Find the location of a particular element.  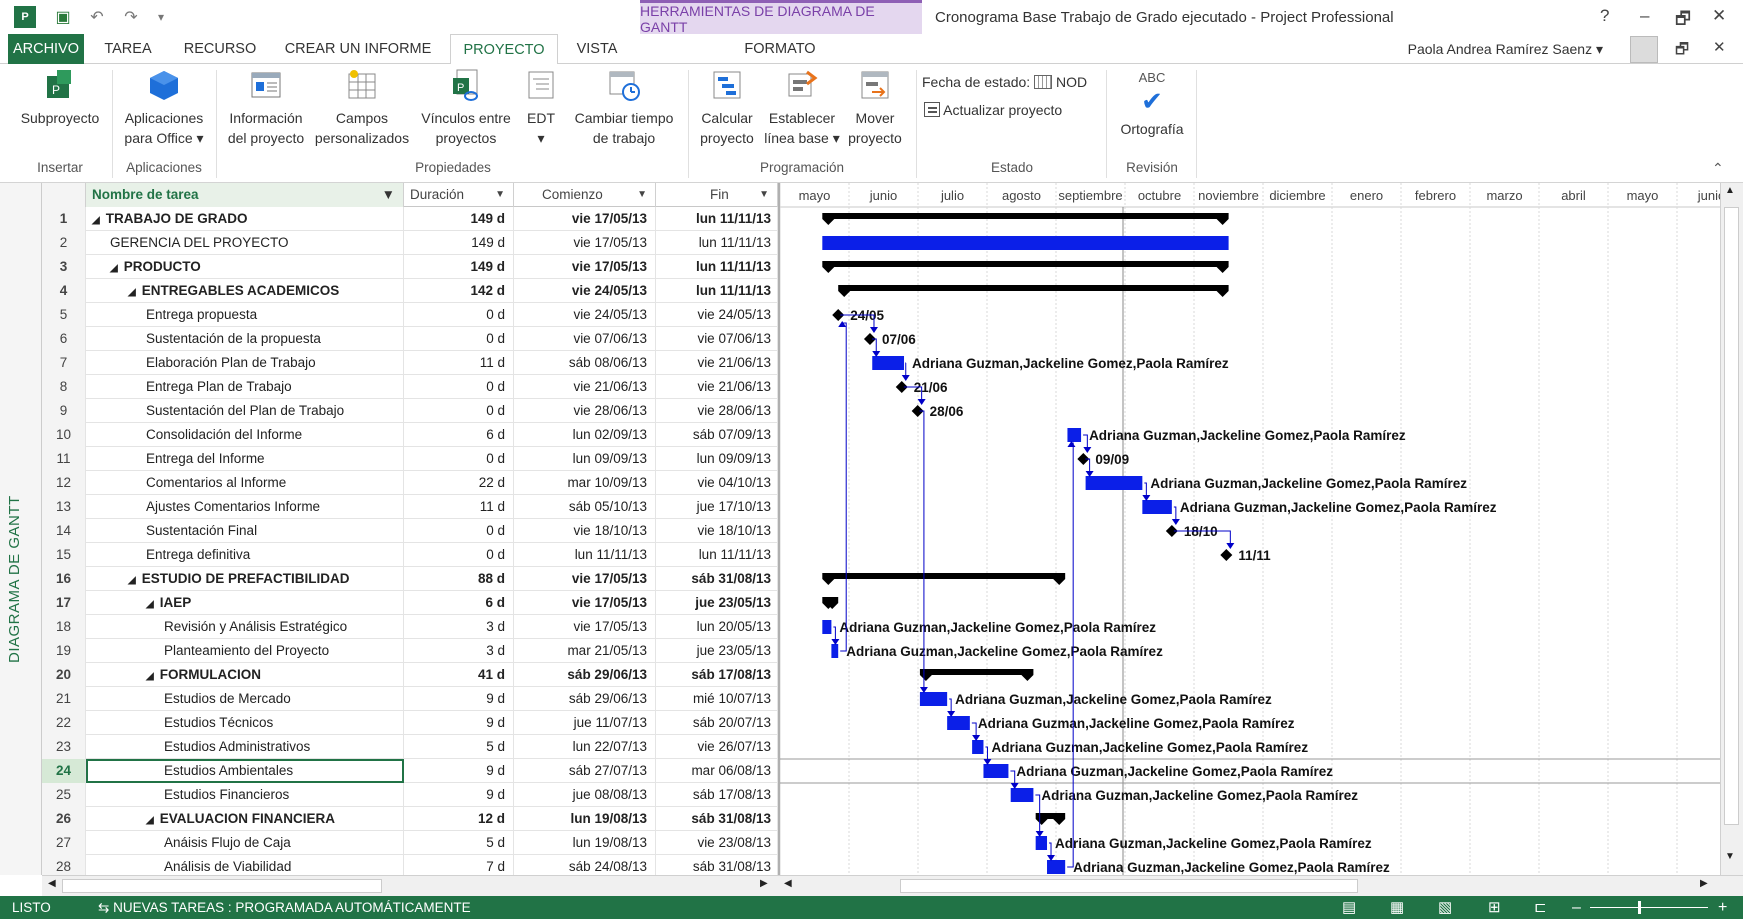

calculate-project-button: Calcular proyecto is located at coordinates (727, 106).